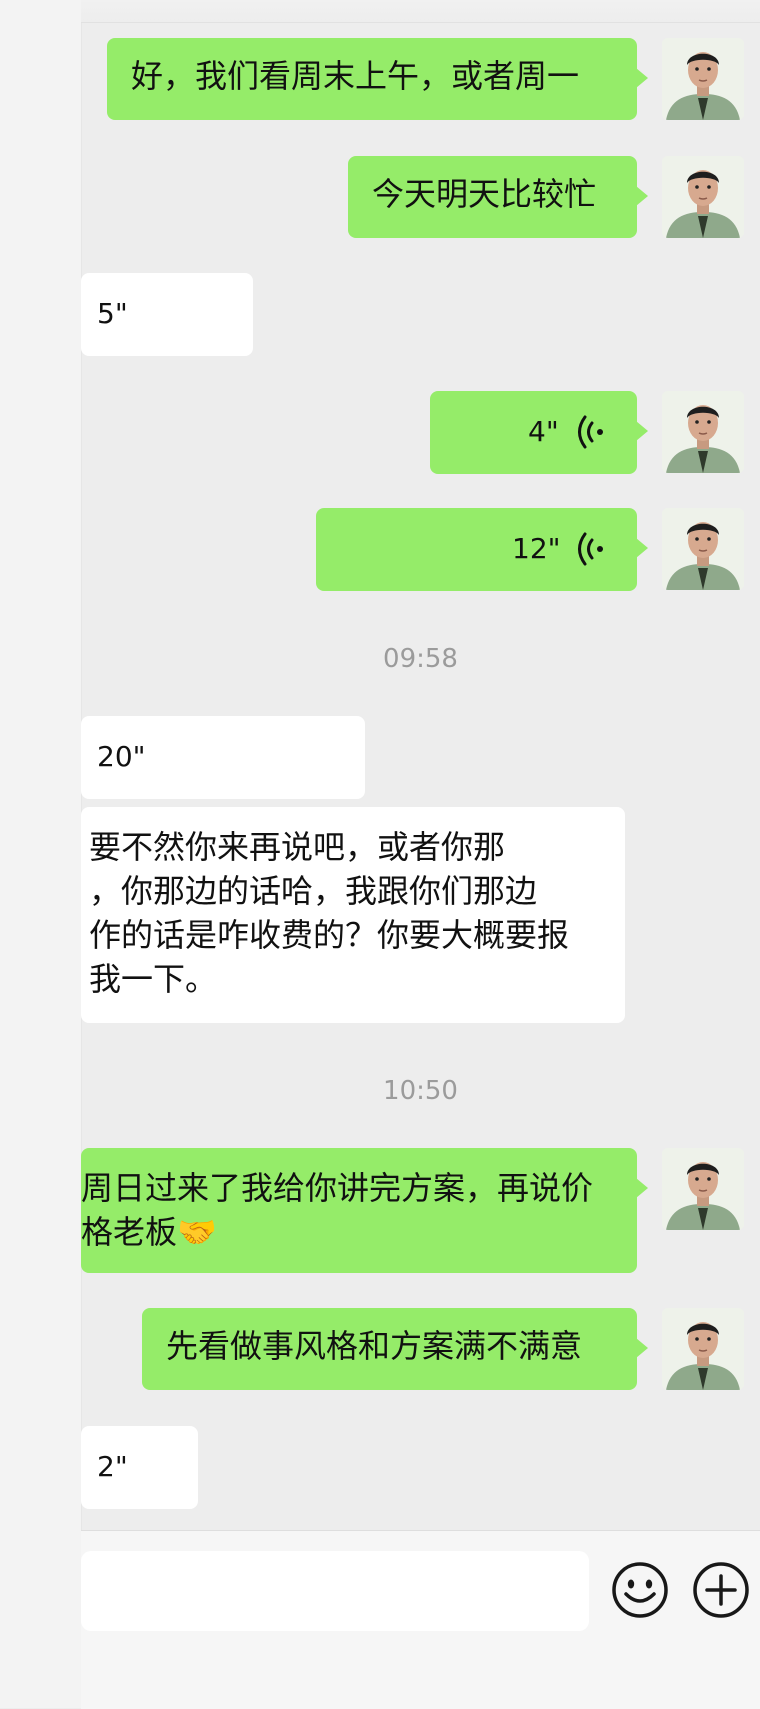 This screenshot has width=760, height=1709. I want to click on input-bar, so click(420, 1619).